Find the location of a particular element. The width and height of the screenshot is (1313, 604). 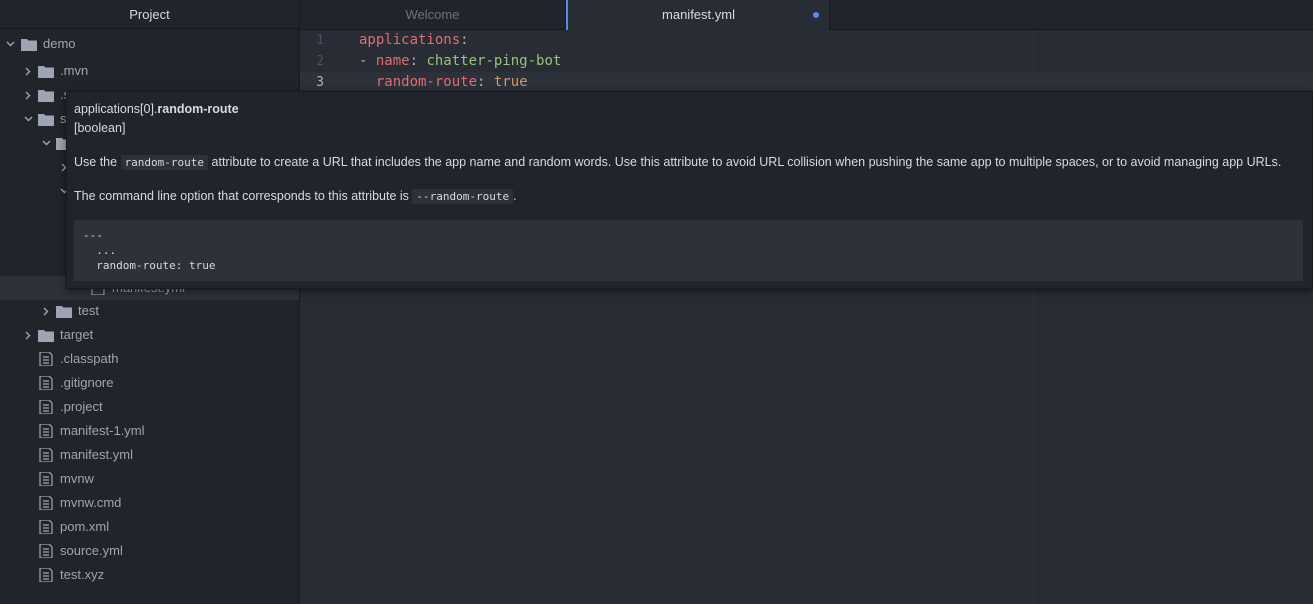

yaml-string-value: chatter-ping-bot is located at coordinates (494, 61).